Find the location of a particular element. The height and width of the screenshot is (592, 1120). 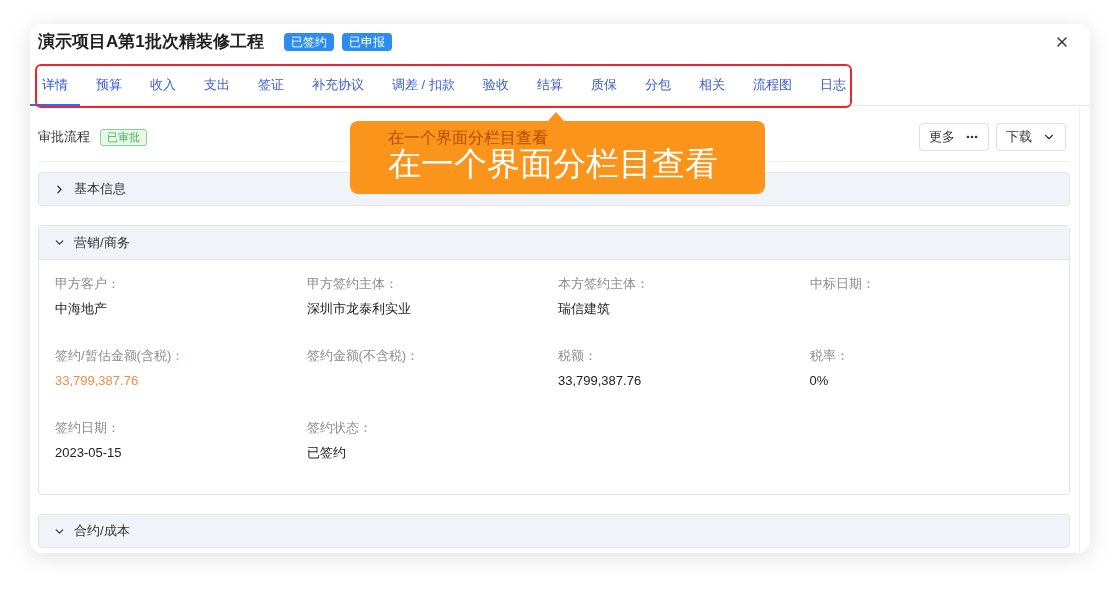

tab: 结算 is located at coordinates (549, 86).